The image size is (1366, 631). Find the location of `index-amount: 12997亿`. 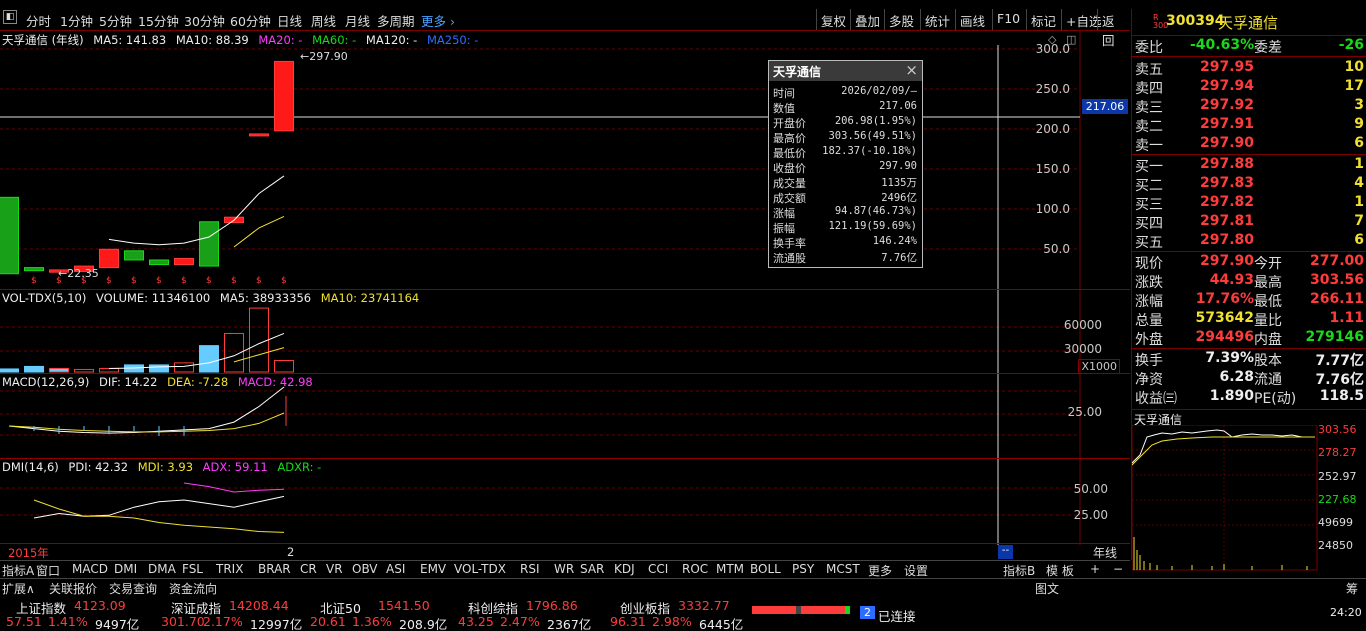

index-amount: 12997亿 is located at coordinates (276, 624).